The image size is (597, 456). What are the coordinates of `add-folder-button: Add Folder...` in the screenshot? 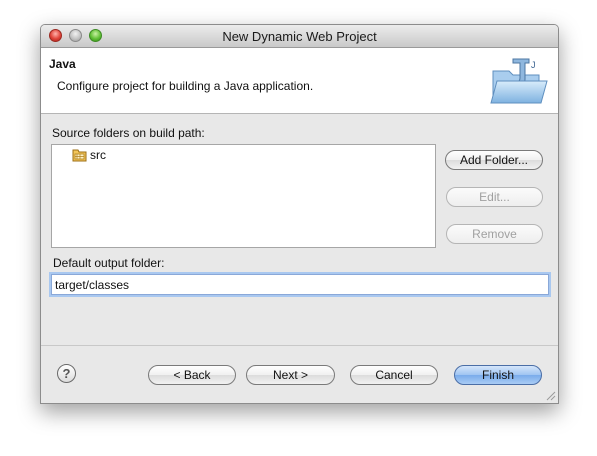 It's located at (494, 160).